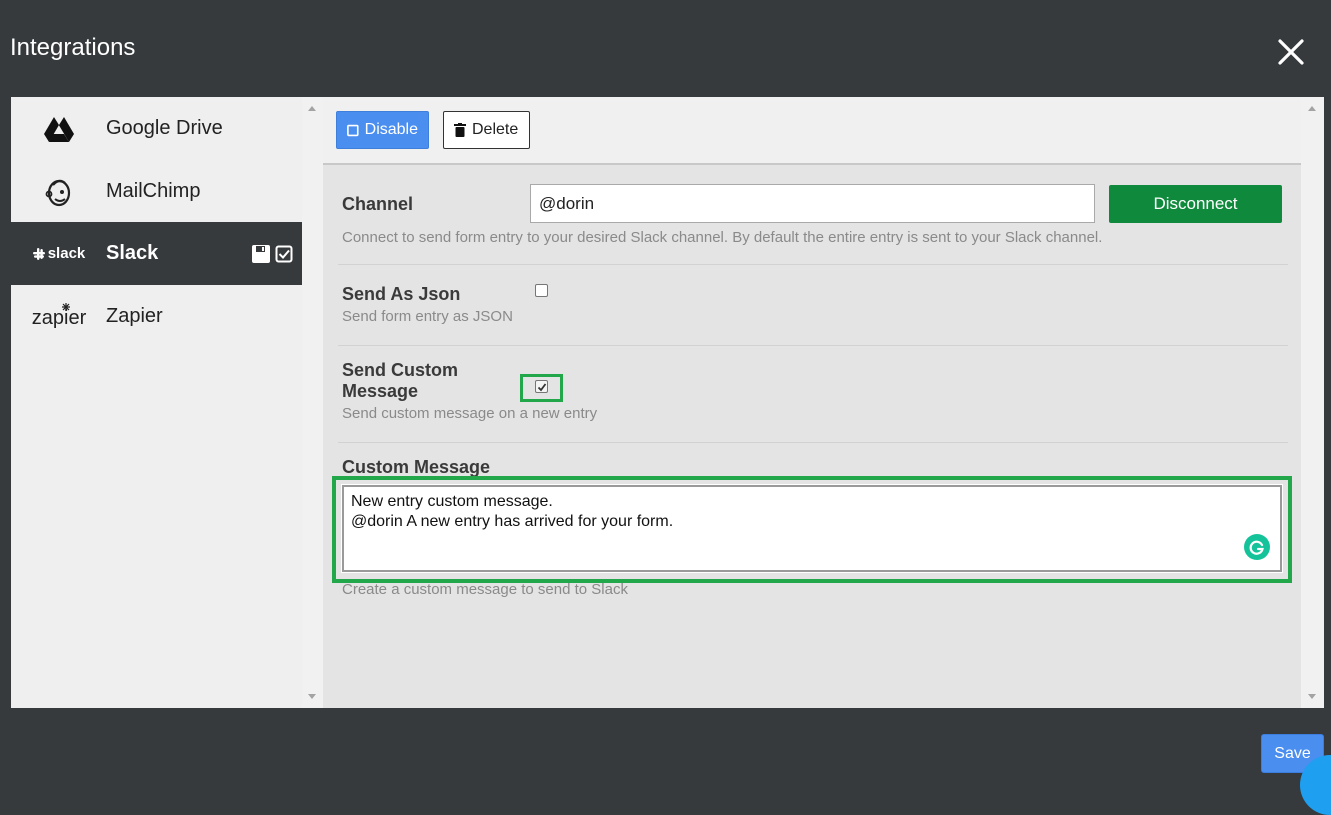 The width and height of the screenshot is (1331, 815). What do you see at coordinates (416, 467) in the screenshot?
I see `custom-message-label: Custom Message` at bounding box center [416, 467].